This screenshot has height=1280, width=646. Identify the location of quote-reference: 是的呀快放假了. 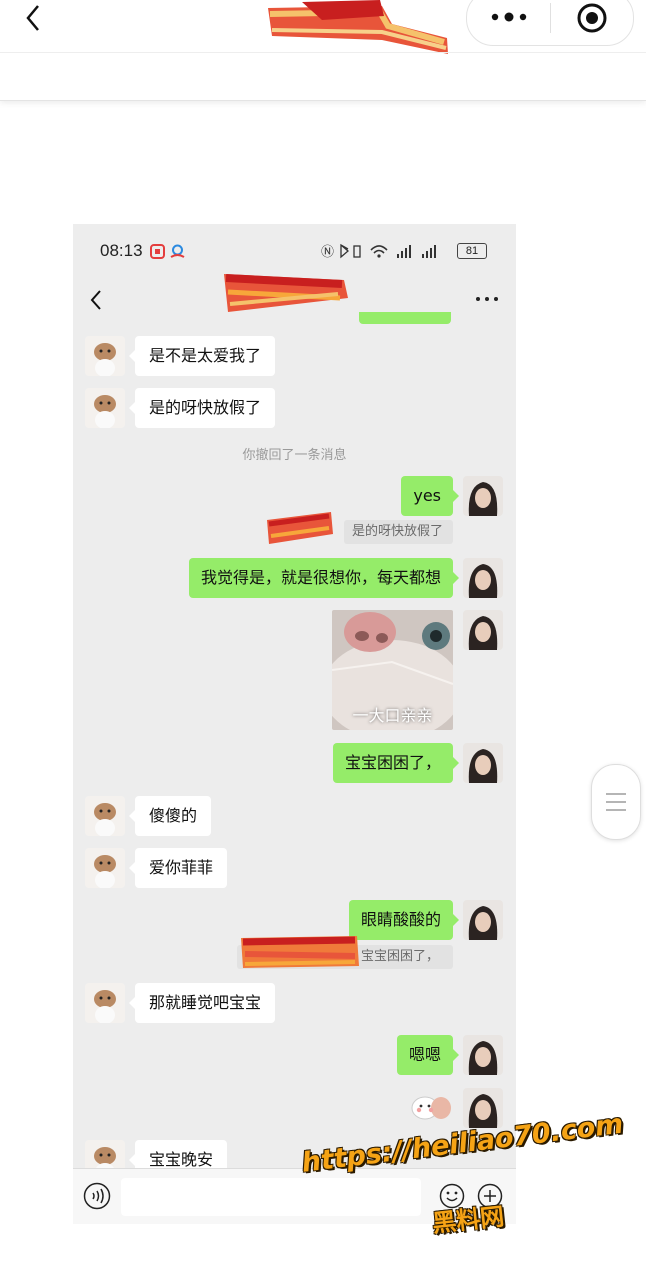
(398, 532).